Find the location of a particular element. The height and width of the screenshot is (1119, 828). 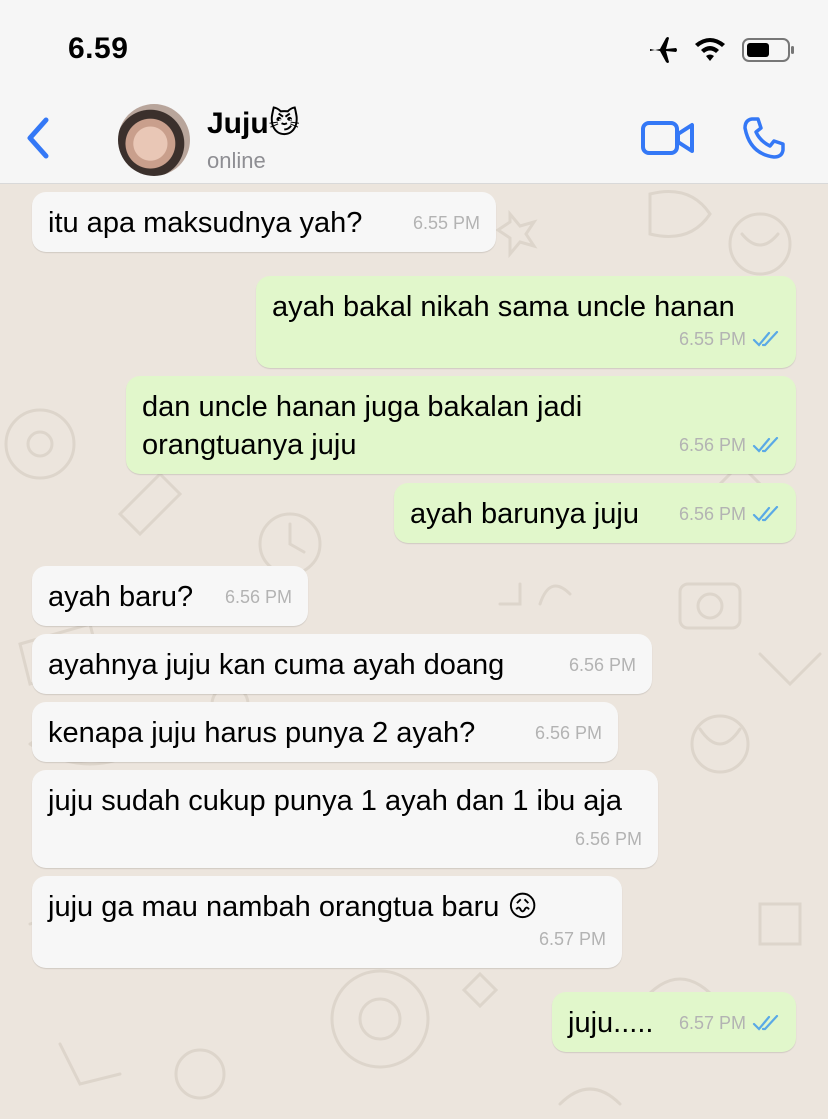

message-incoming: ayahnya juju kan cuma ayah doang 6.56 PM is located at coordinates (342, 664).